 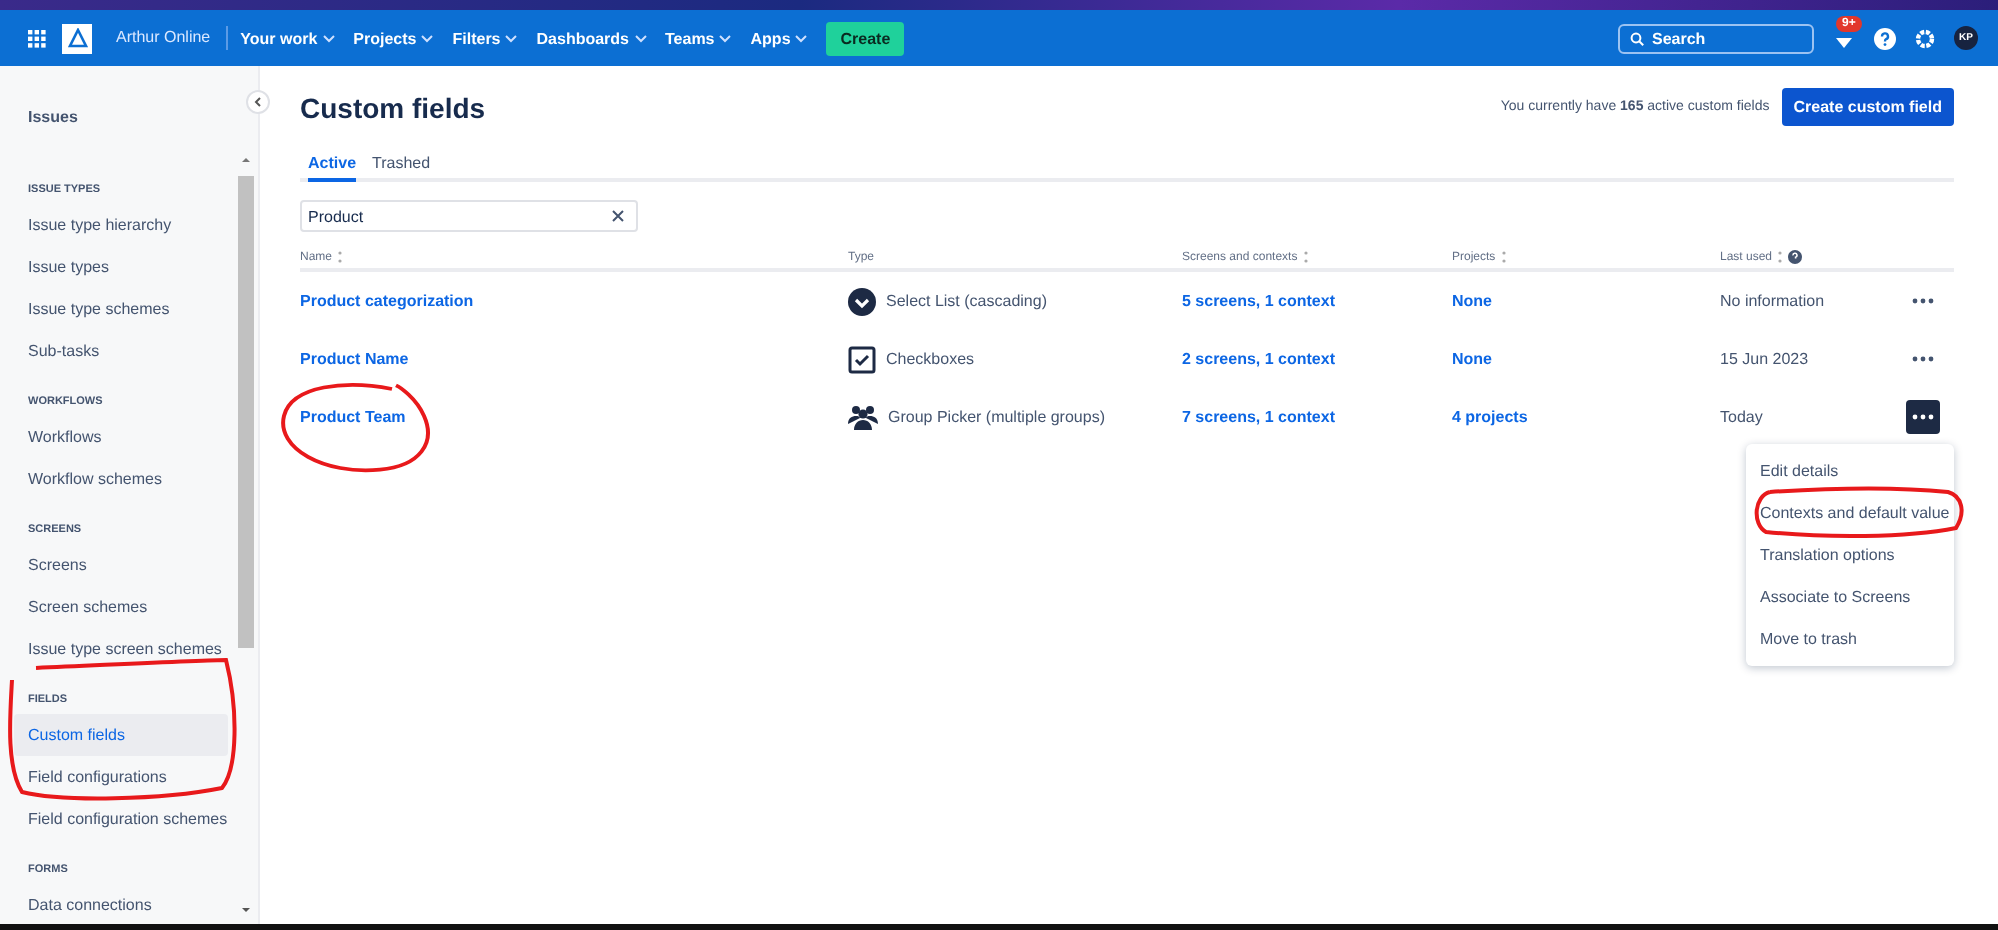 I want to click on create-custom-field-button: Create custom field, so click(x=1867, y=107).